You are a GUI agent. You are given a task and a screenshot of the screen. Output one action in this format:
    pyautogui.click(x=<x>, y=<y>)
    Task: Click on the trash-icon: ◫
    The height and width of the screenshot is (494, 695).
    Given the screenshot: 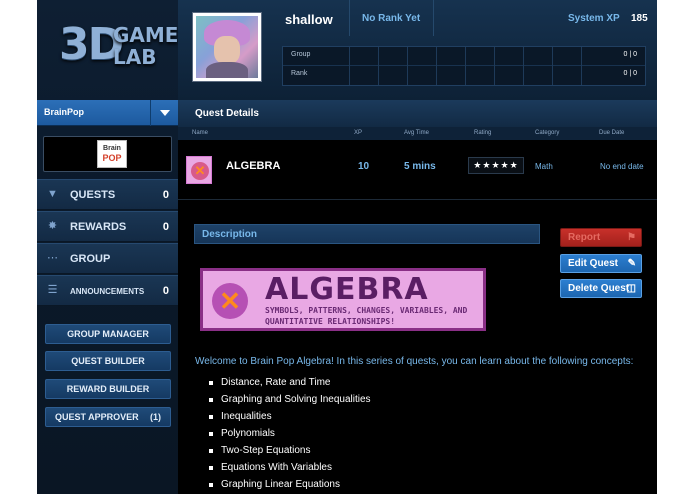 What is the action you would take?
    pyautogui.click(x=631, y=288)
    